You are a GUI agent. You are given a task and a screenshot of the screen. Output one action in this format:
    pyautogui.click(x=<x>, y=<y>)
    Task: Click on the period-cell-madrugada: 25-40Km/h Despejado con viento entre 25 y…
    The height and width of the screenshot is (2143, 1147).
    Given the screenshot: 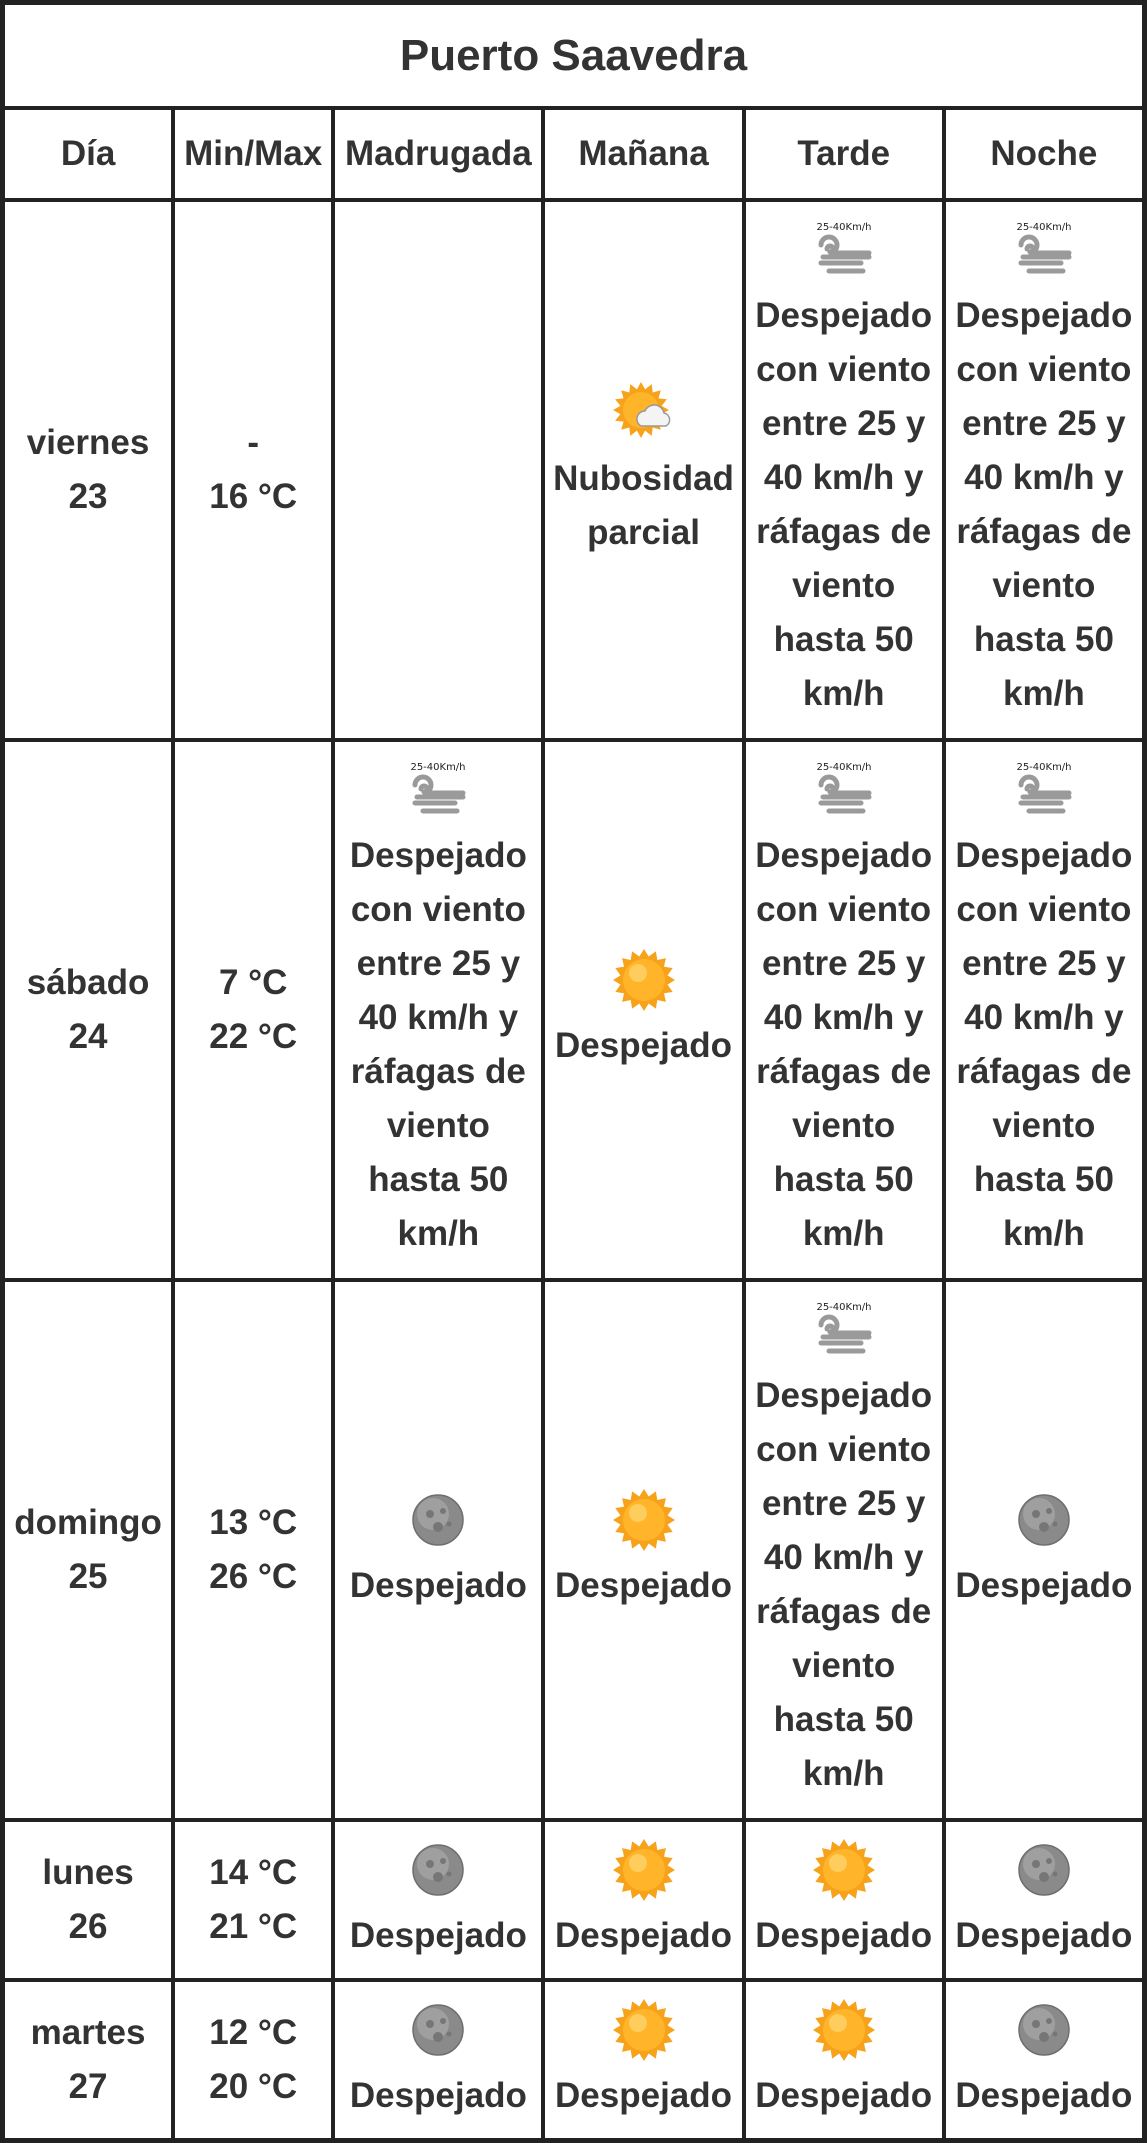 What is the action you would take?
    pyautogui.click(x=438, y=1010)
    